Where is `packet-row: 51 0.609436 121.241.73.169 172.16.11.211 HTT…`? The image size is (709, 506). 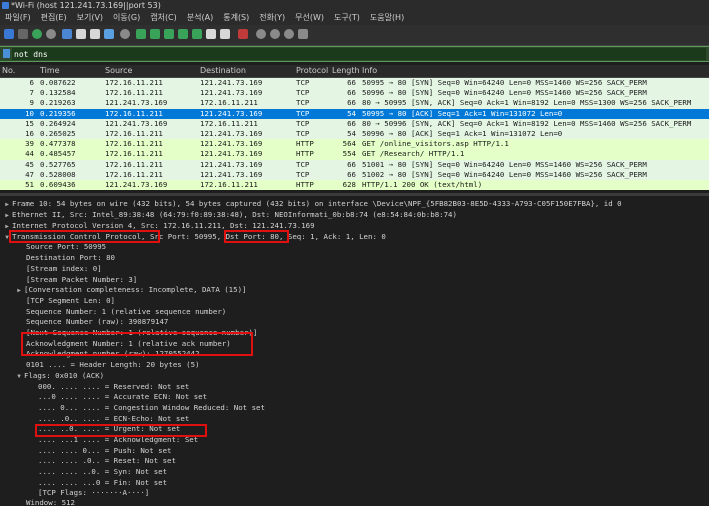
packet-row: 51 0.609436 121.241.73.169 172.16.11.211 HTT… is located at coordinates (354, 184).